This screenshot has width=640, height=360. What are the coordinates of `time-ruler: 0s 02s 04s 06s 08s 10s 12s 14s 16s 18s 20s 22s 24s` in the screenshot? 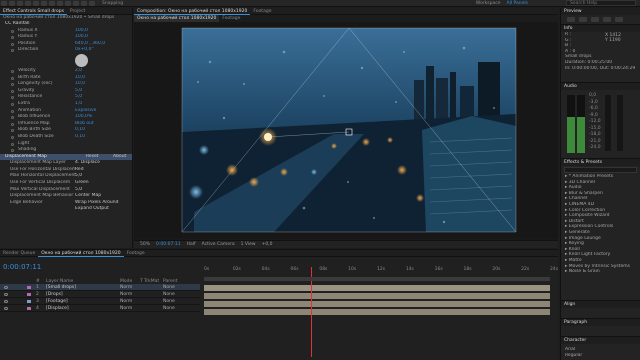 It's located at (381, 271).